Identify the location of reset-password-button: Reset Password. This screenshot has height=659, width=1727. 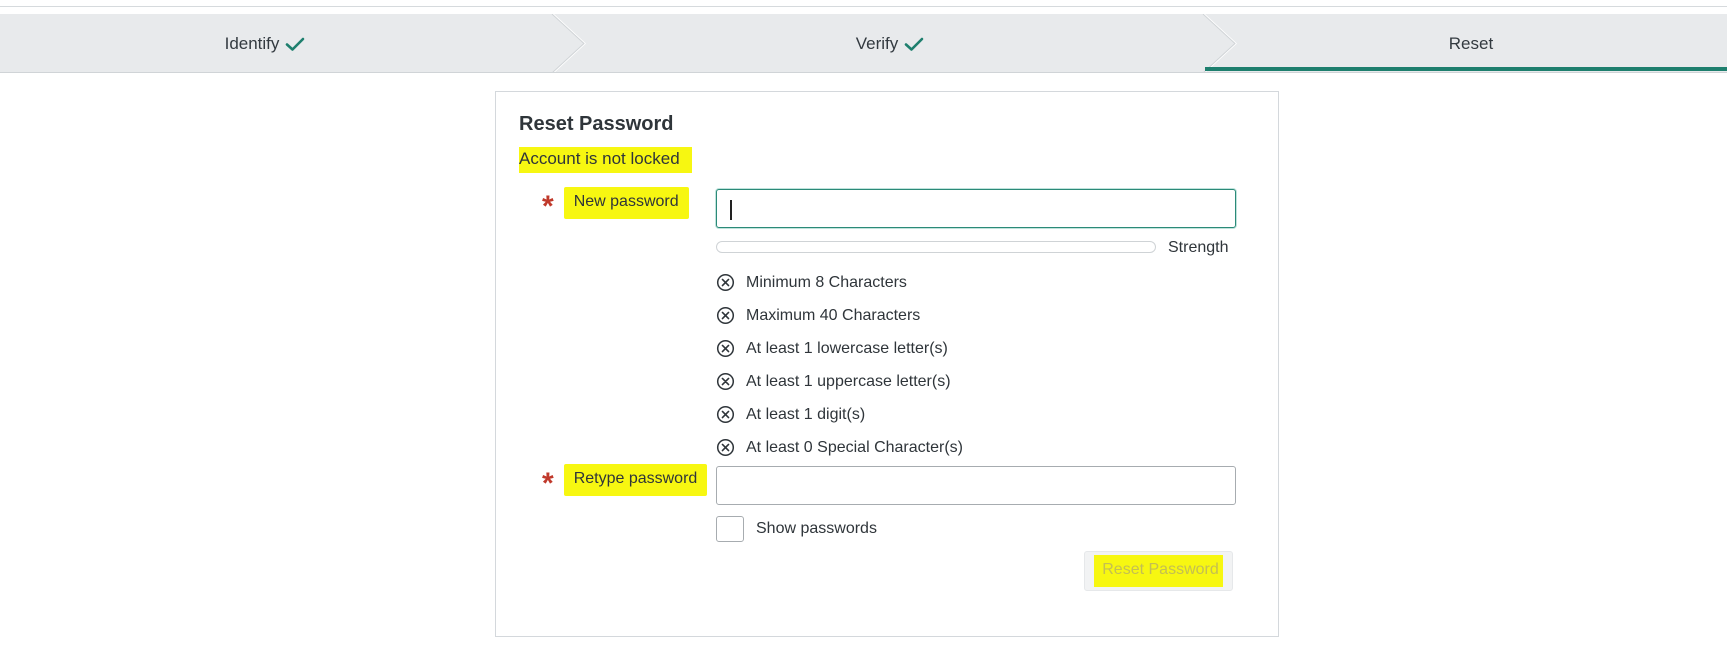
(1158, 571).